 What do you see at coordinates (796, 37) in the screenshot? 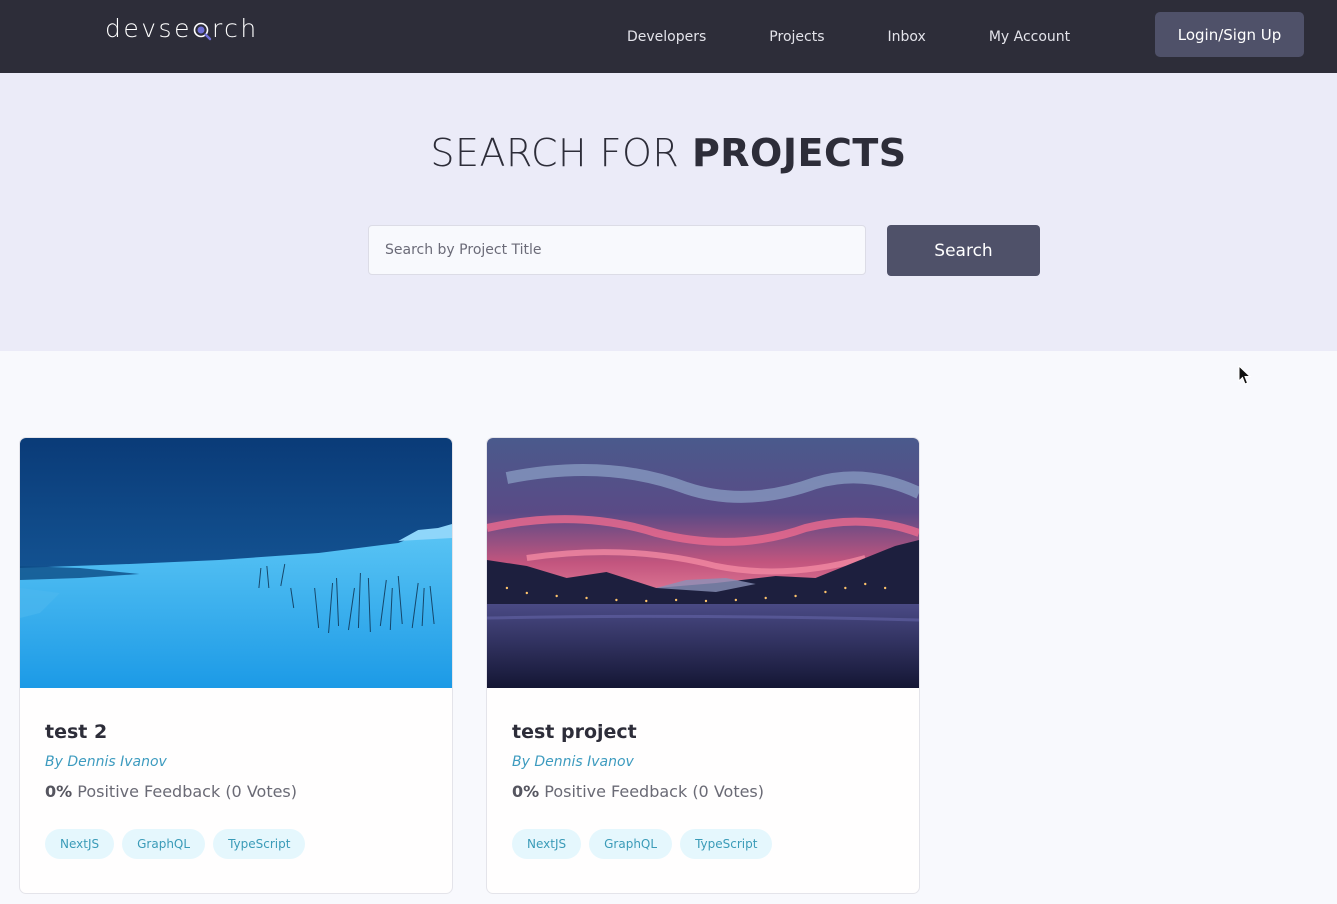
I see `nav-link-projects: Projects` at bounding box center [796, 37].